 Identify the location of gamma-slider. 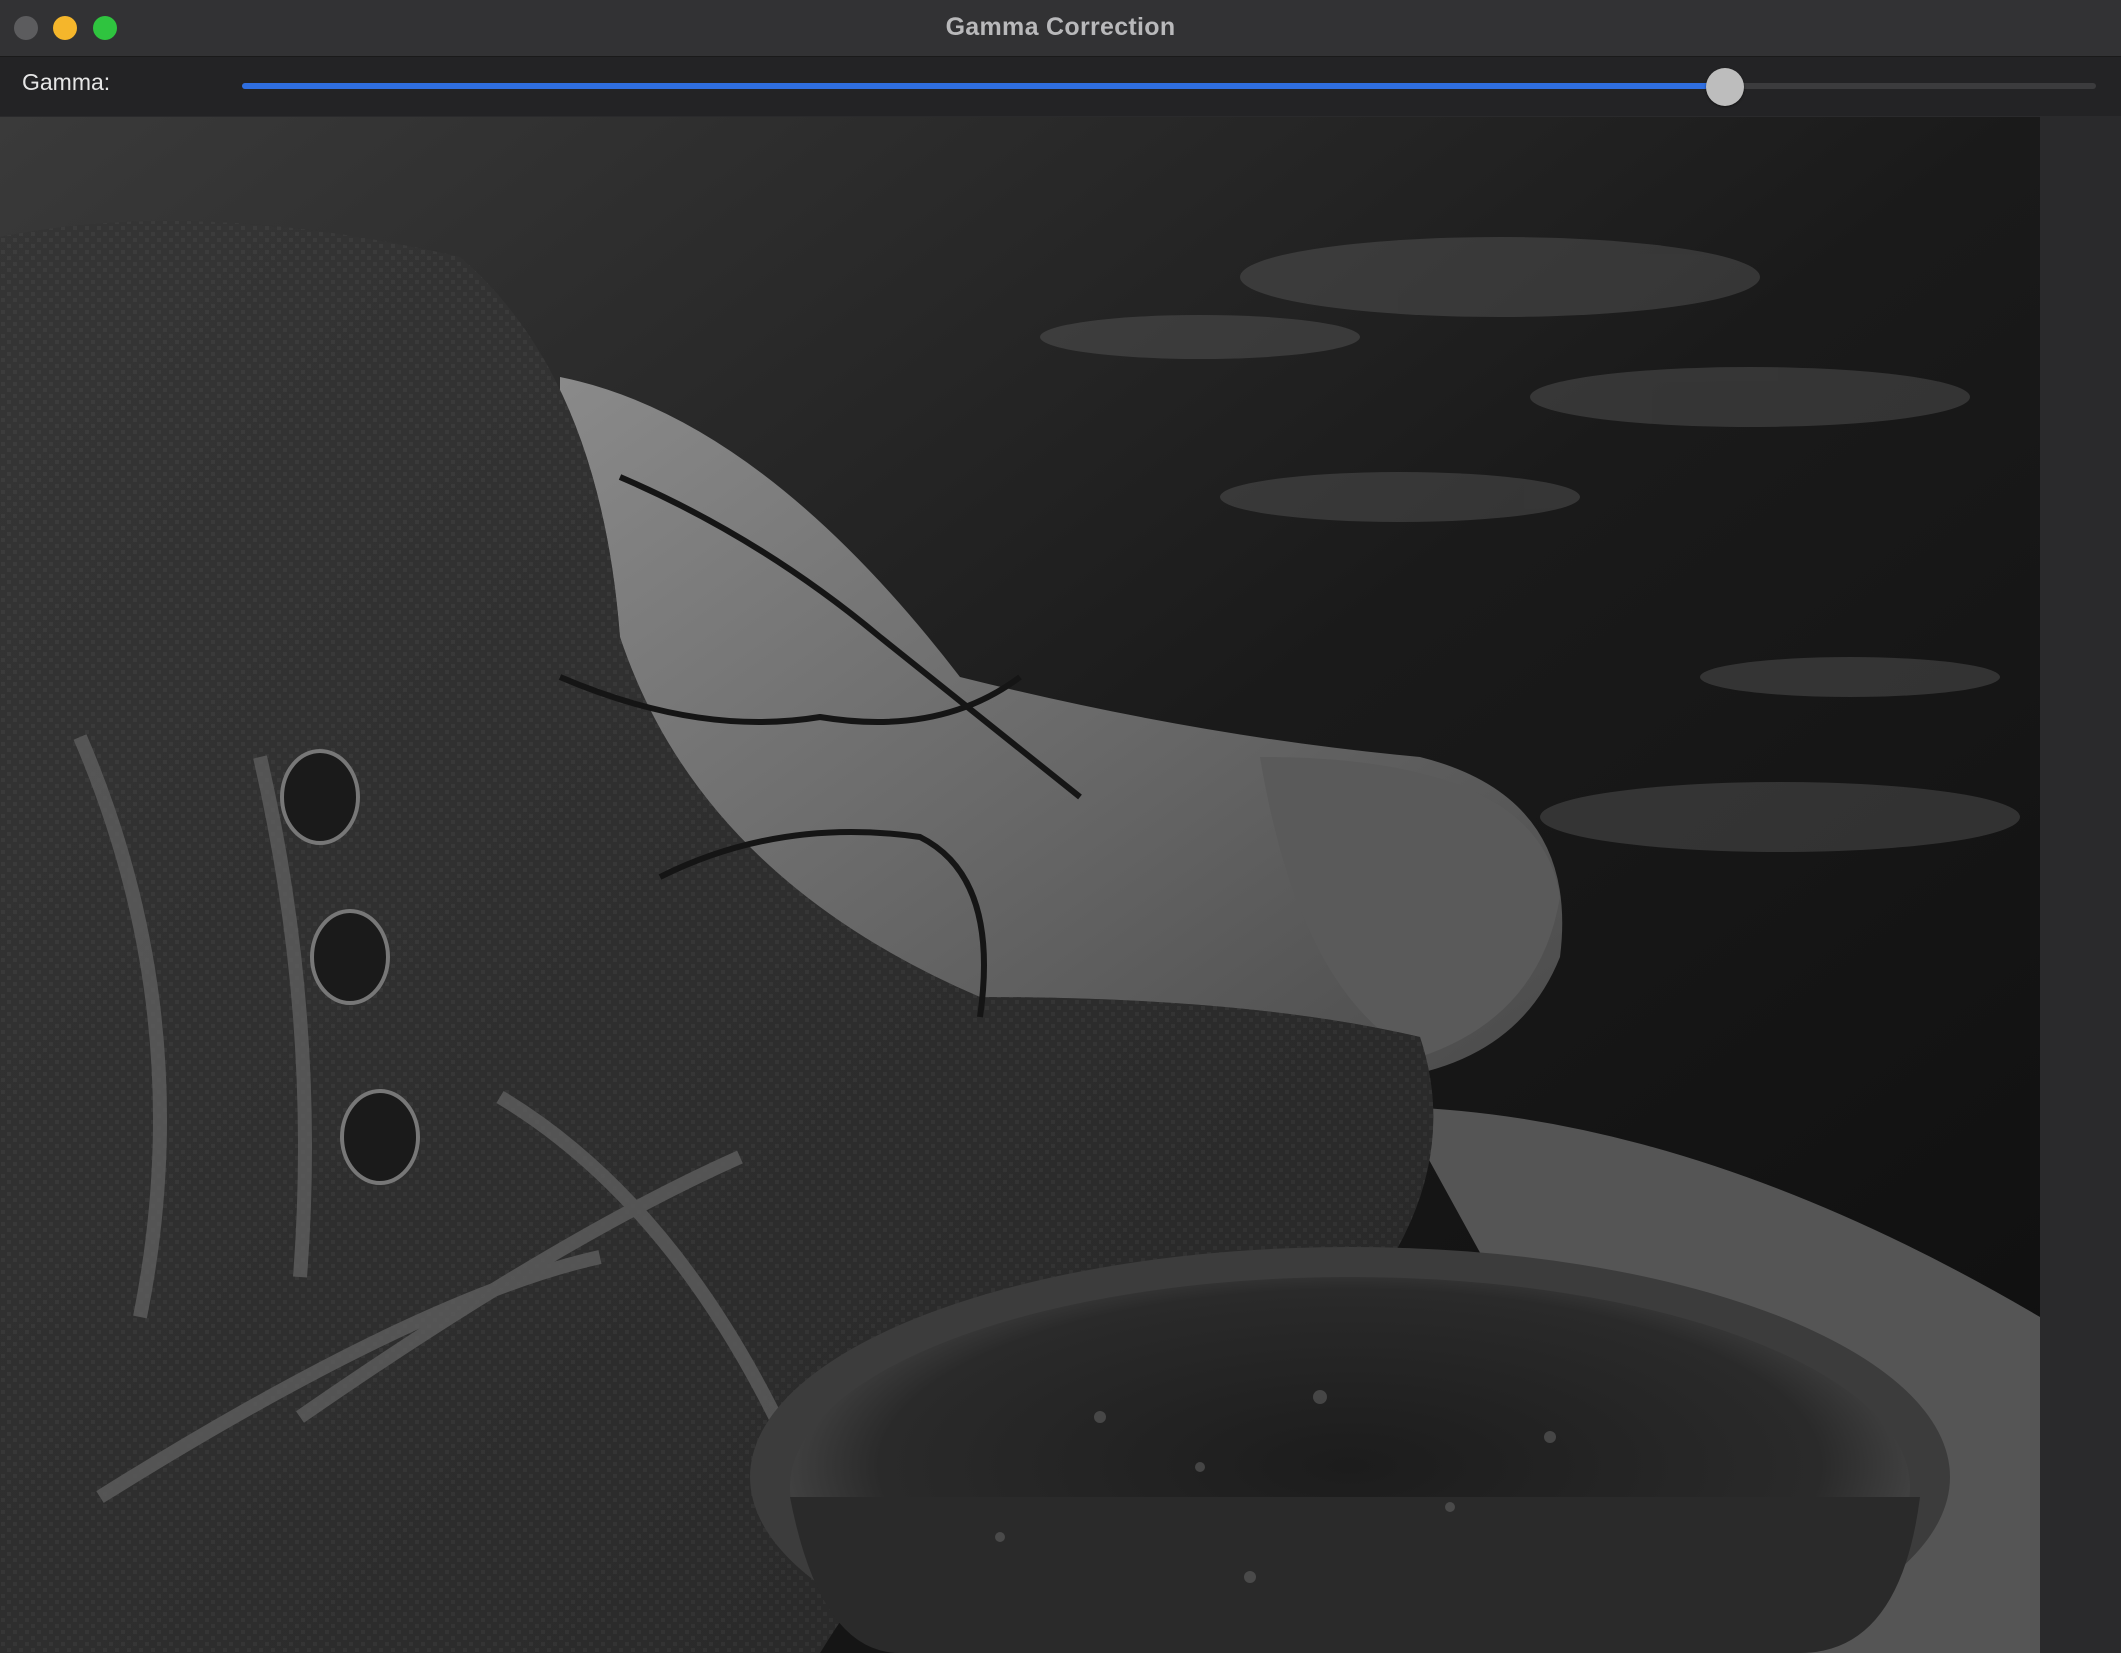
(1169, 87).